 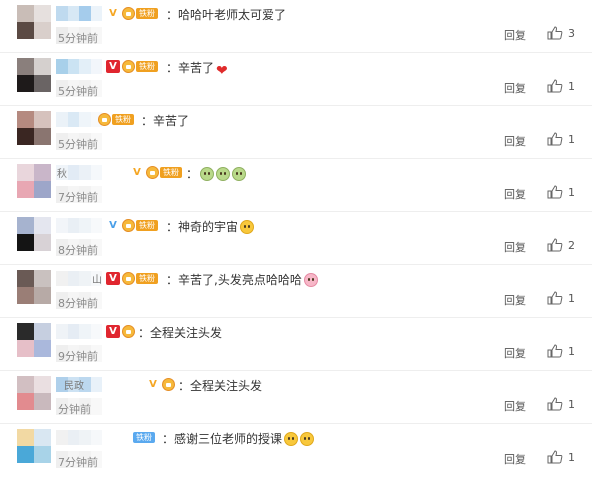 I want to click on comment-text: ：神奇的宇宙, so click(x=210, y=226).